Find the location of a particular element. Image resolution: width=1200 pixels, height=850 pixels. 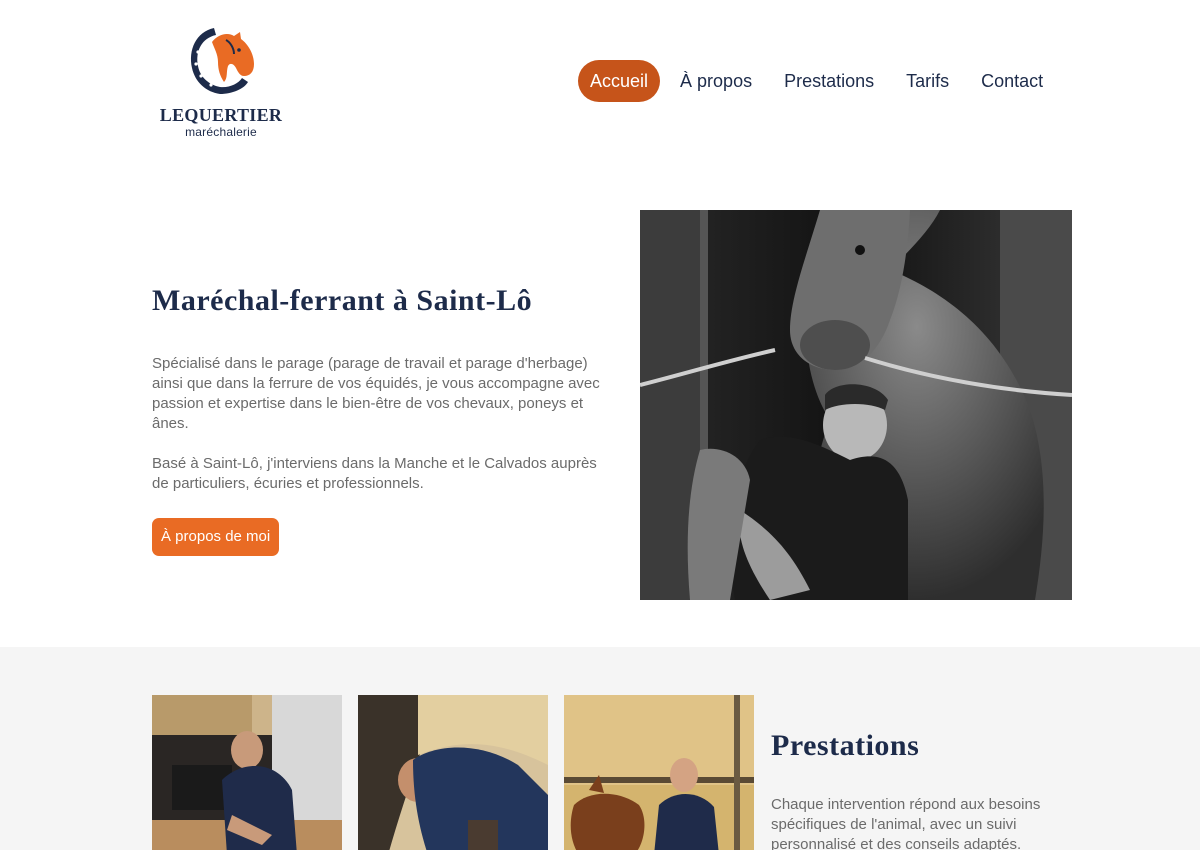

forge-photo-illustration is located at coordinates (247, 772).